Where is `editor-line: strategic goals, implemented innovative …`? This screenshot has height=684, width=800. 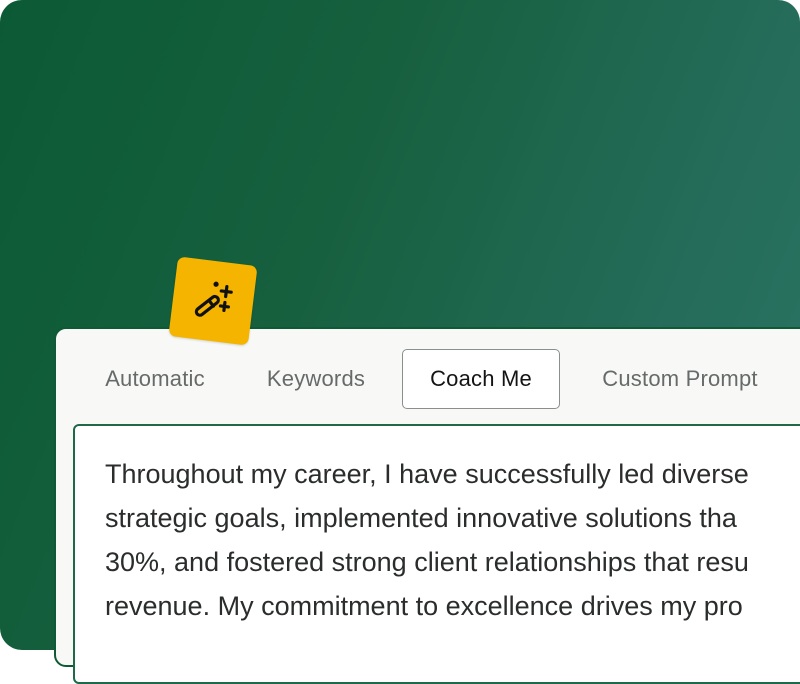 editor-line: strategic goals, implemented innovative … is located at coordinates (421, 518).